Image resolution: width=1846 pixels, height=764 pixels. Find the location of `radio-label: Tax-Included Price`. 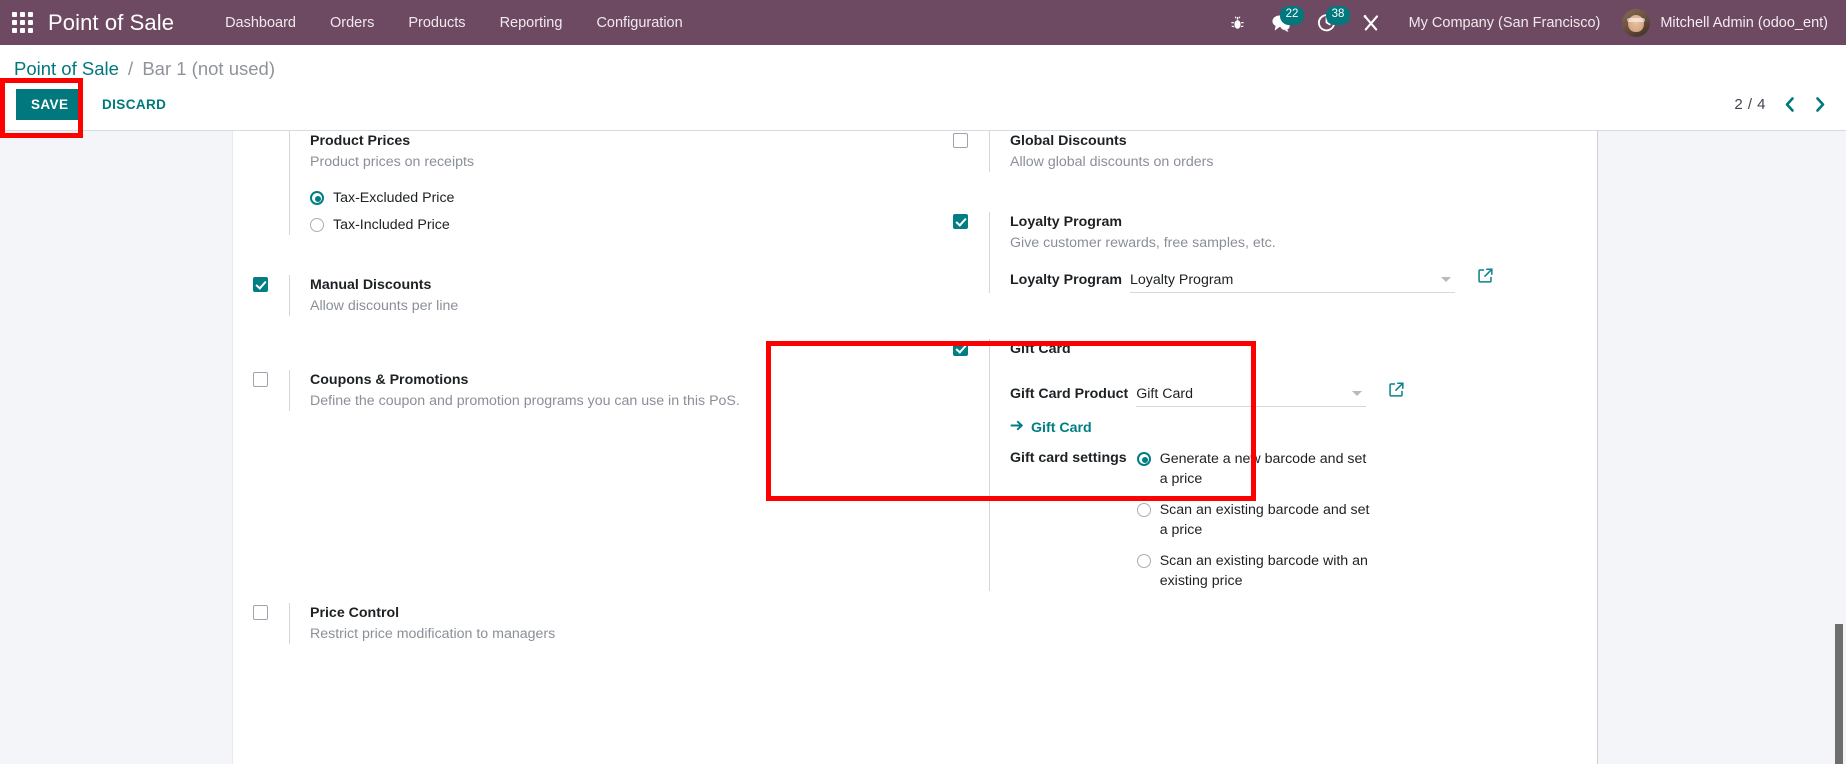

radio-label: Tax-Included Price is located at coordinates (391, 225).